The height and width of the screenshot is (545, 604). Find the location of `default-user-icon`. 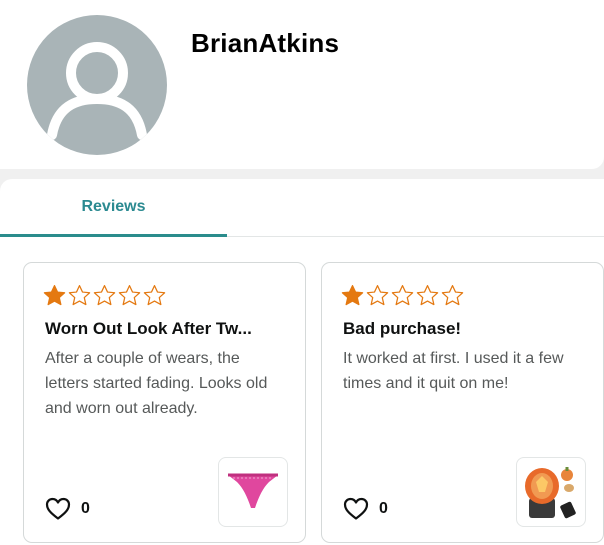

default-user-icon is located at coordinates (97, 91).